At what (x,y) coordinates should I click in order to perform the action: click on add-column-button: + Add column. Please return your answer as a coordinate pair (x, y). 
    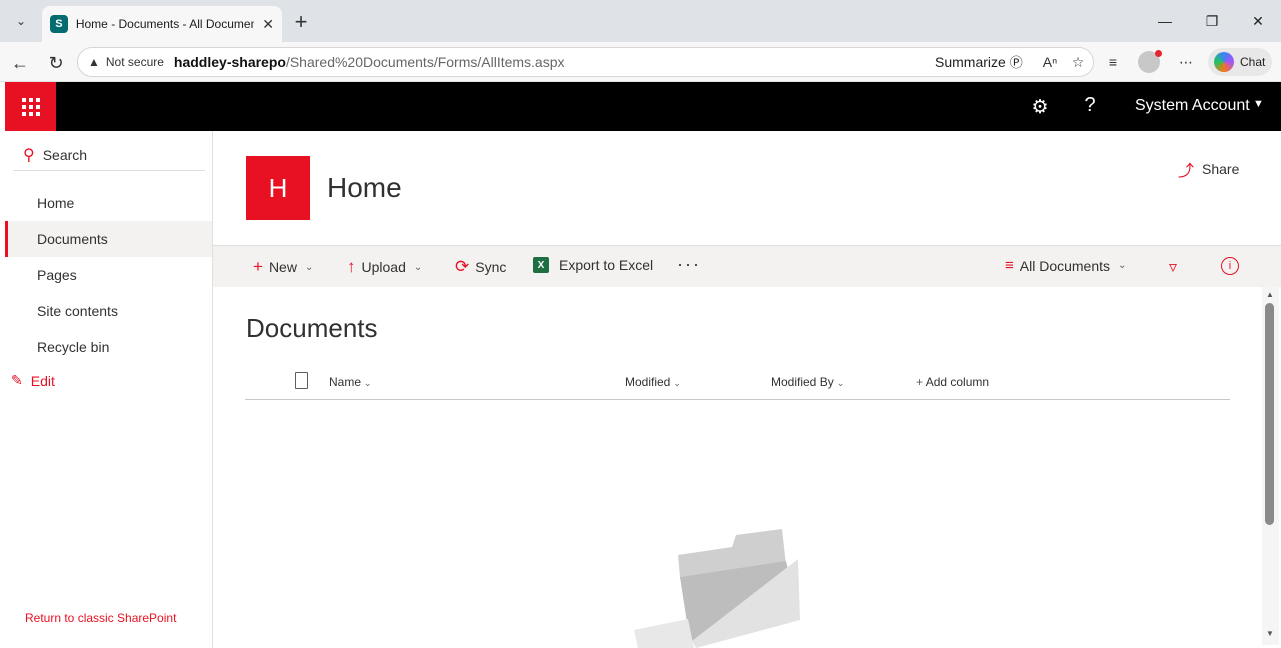
    Looking at the image, I should click on (952, 382).